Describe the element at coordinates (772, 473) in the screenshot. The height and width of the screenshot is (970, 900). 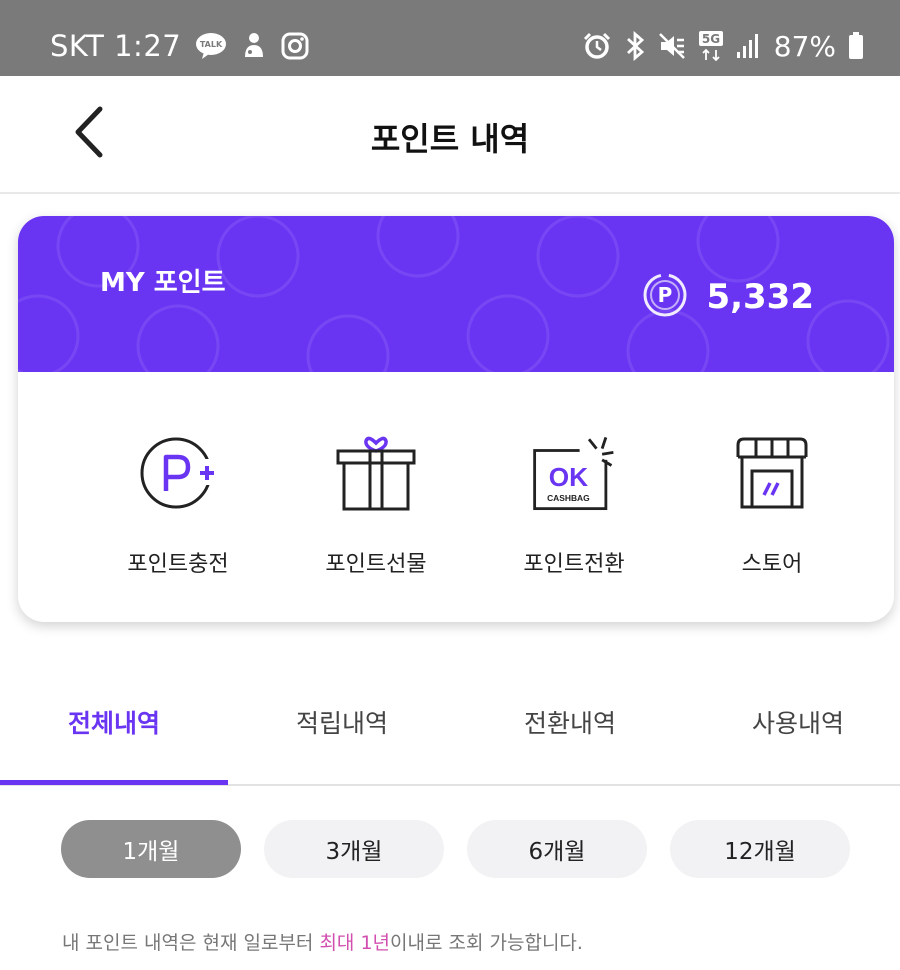
I see `store-icon` at that location.